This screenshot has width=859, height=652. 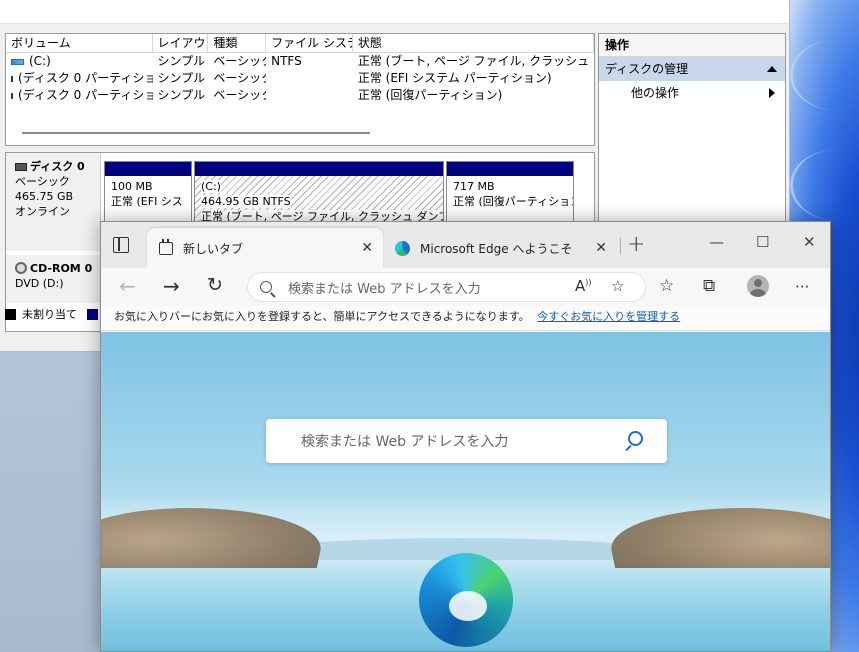 I want to click on legend: 未割り当て, so click(x=51, y=314).